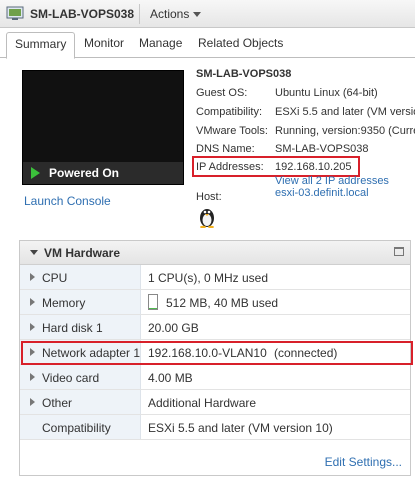  Describe the element at coordinates (82, 253) in the screenshot. I see `vm-hardware-title: VM Hardware` at that location.